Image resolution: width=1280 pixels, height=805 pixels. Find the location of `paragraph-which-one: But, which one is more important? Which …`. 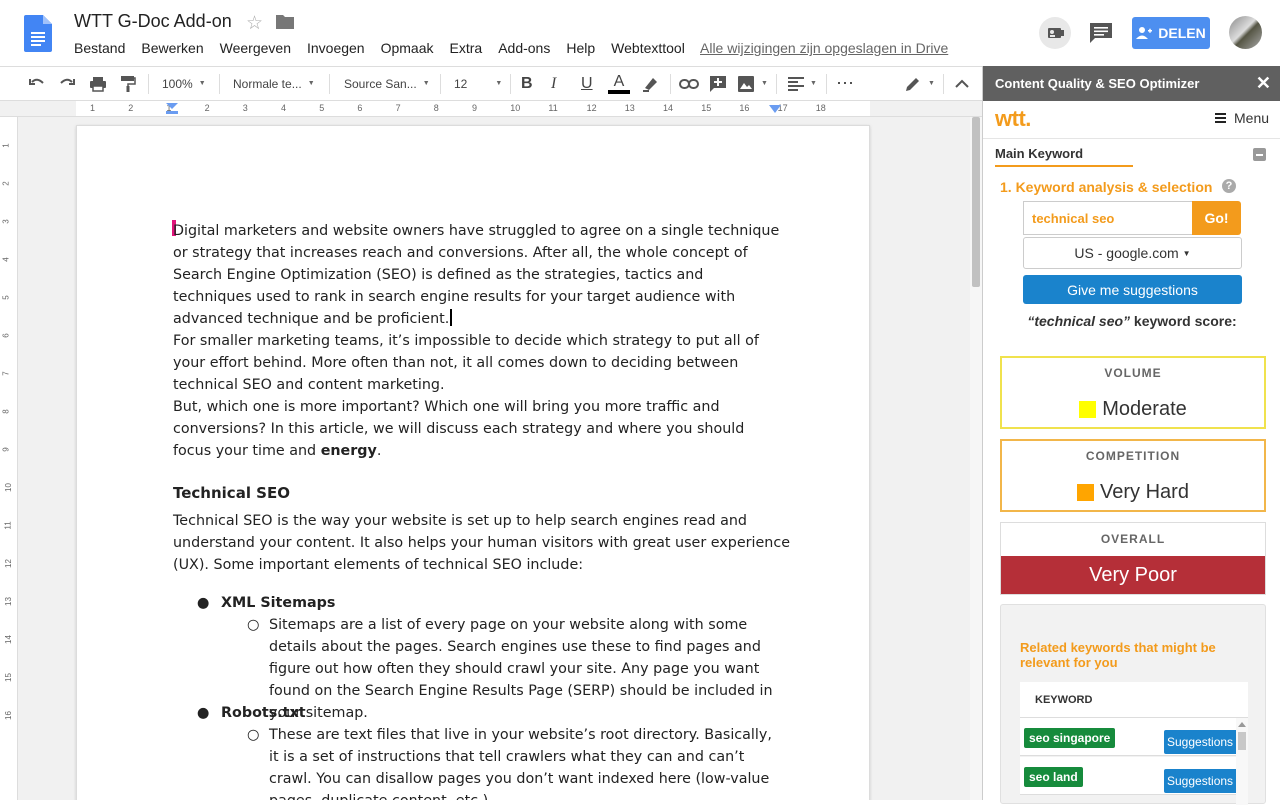

paragraph-which-one: But, which one is more important? Which … is located at coordinates (478, 429).